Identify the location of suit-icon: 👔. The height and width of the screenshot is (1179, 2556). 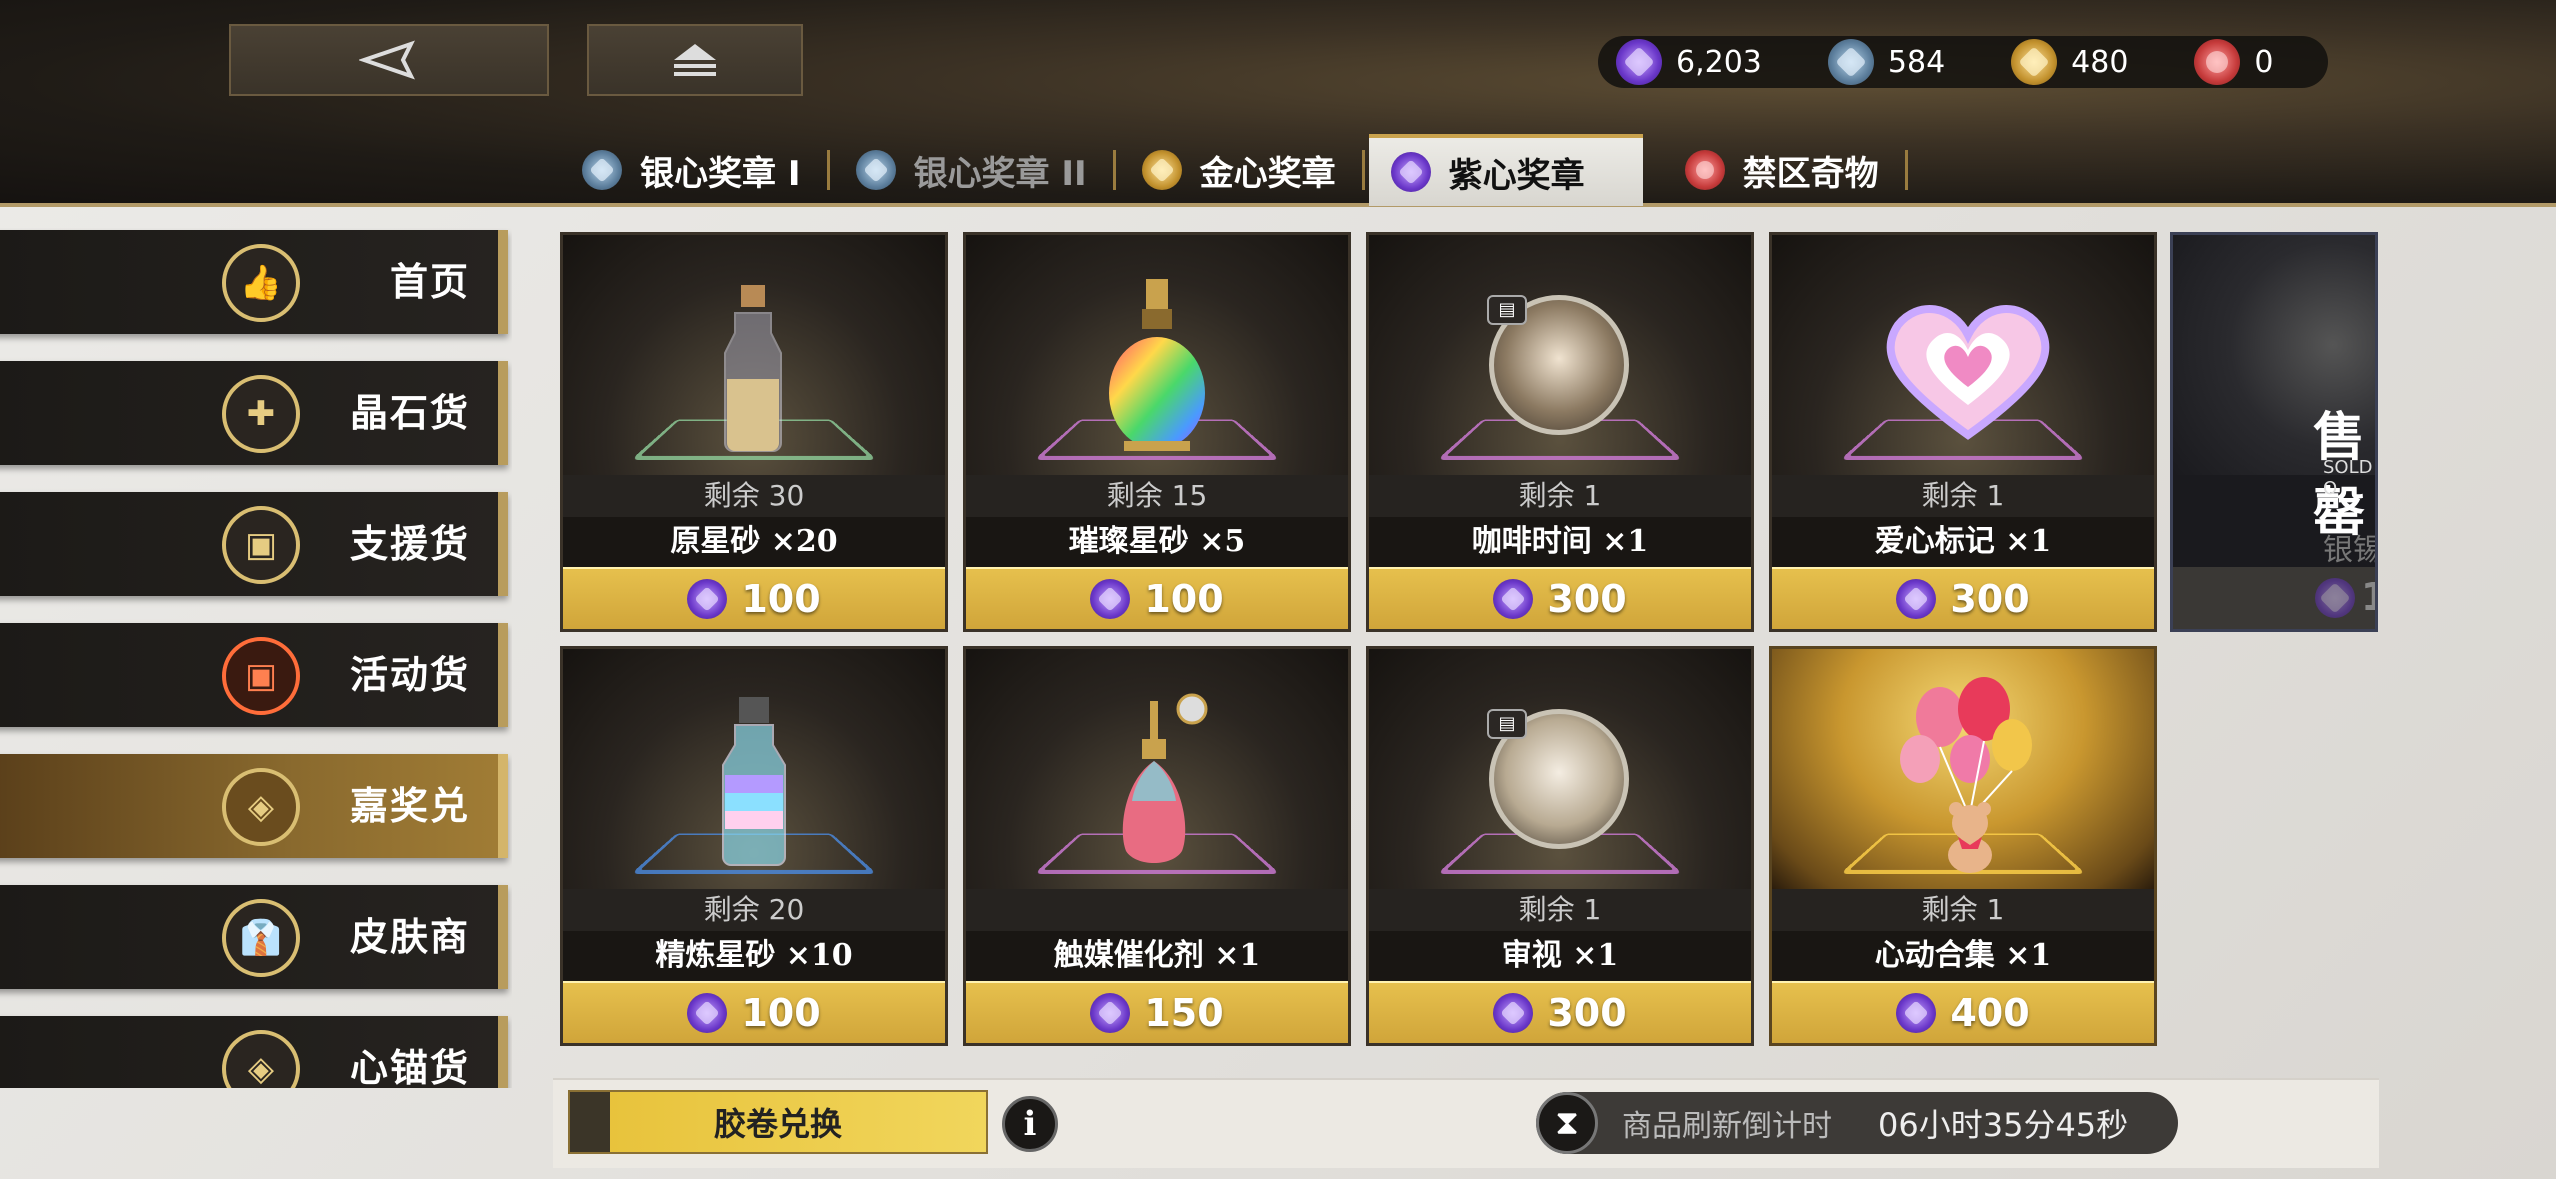
(261, 938).